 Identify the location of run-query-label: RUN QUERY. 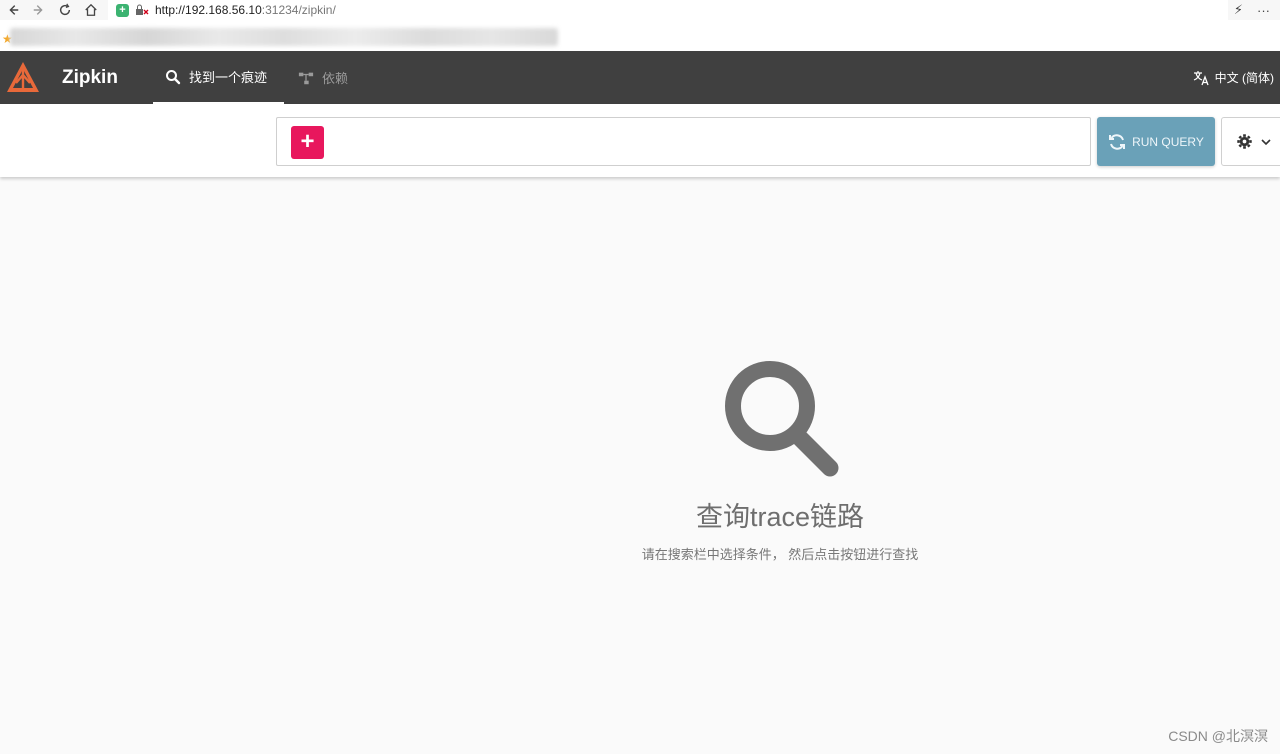
(1168, 141).